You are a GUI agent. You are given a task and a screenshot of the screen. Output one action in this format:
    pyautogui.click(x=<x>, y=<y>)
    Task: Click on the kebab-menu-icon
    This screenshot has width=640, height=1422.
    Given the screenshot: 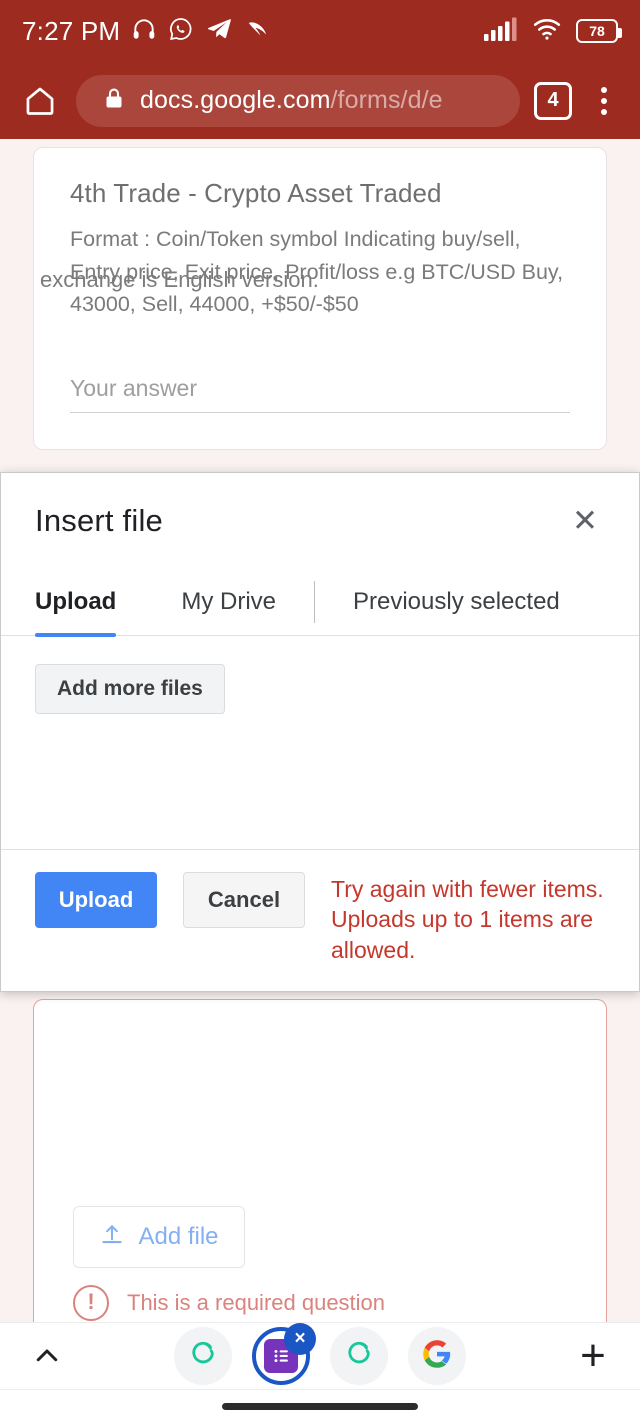 What is the action you would take?
    pyautogui.click(x=604, y=101)
    